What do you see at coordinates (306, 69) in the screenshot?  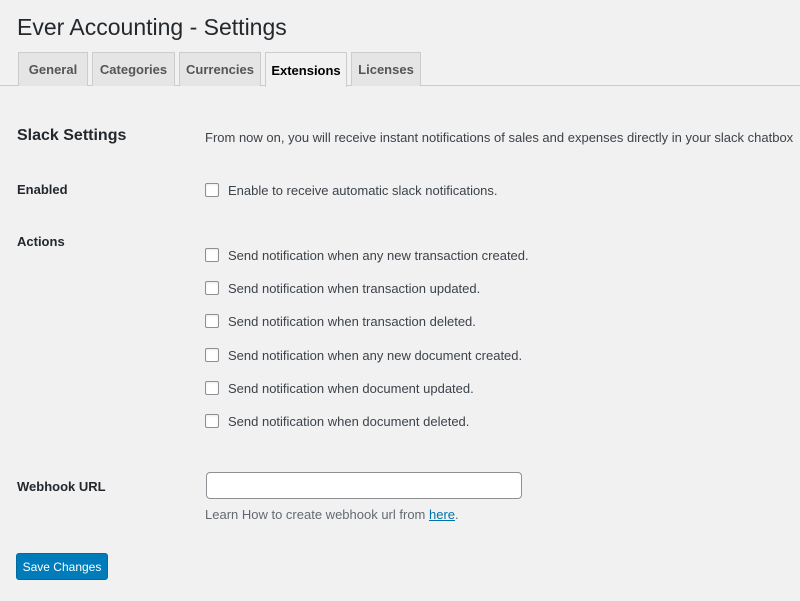 I see `tab-extensions: Extensions` at bounding box center [306, 69].